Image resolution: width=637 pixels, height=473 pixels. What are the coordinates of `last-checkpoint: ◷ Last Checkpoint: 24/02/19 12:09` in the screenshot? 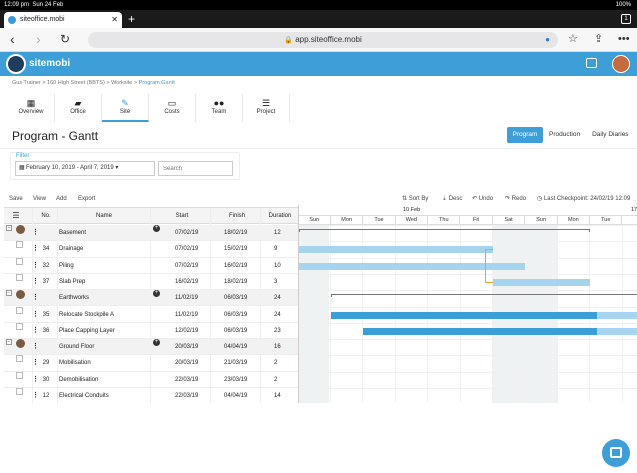 It's located at (583, 199).